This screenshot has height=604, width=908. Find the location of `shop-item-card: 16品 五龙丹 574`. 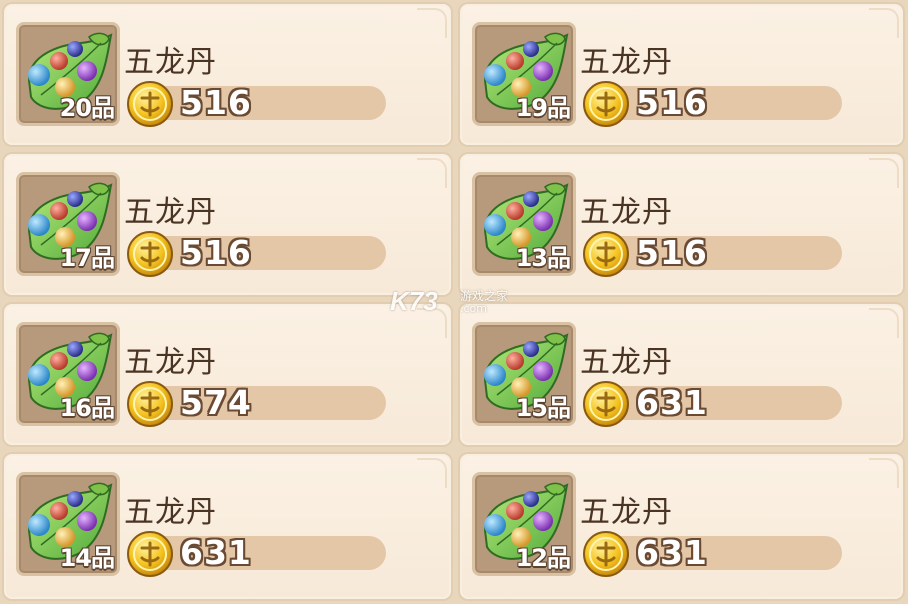

shop-item-card: 16品 五龙丹 574 is located at coordinates (227, 374).